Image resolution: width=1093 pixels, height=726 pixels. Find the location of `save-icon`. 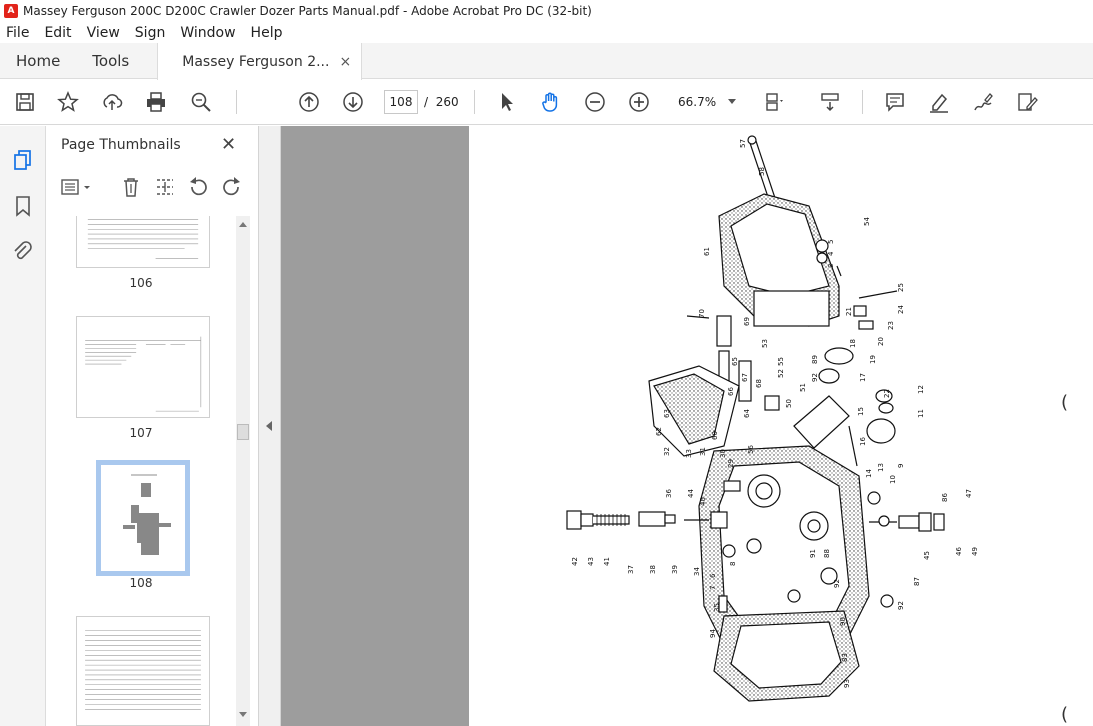

save-icon is located at coordinates (25, 102).